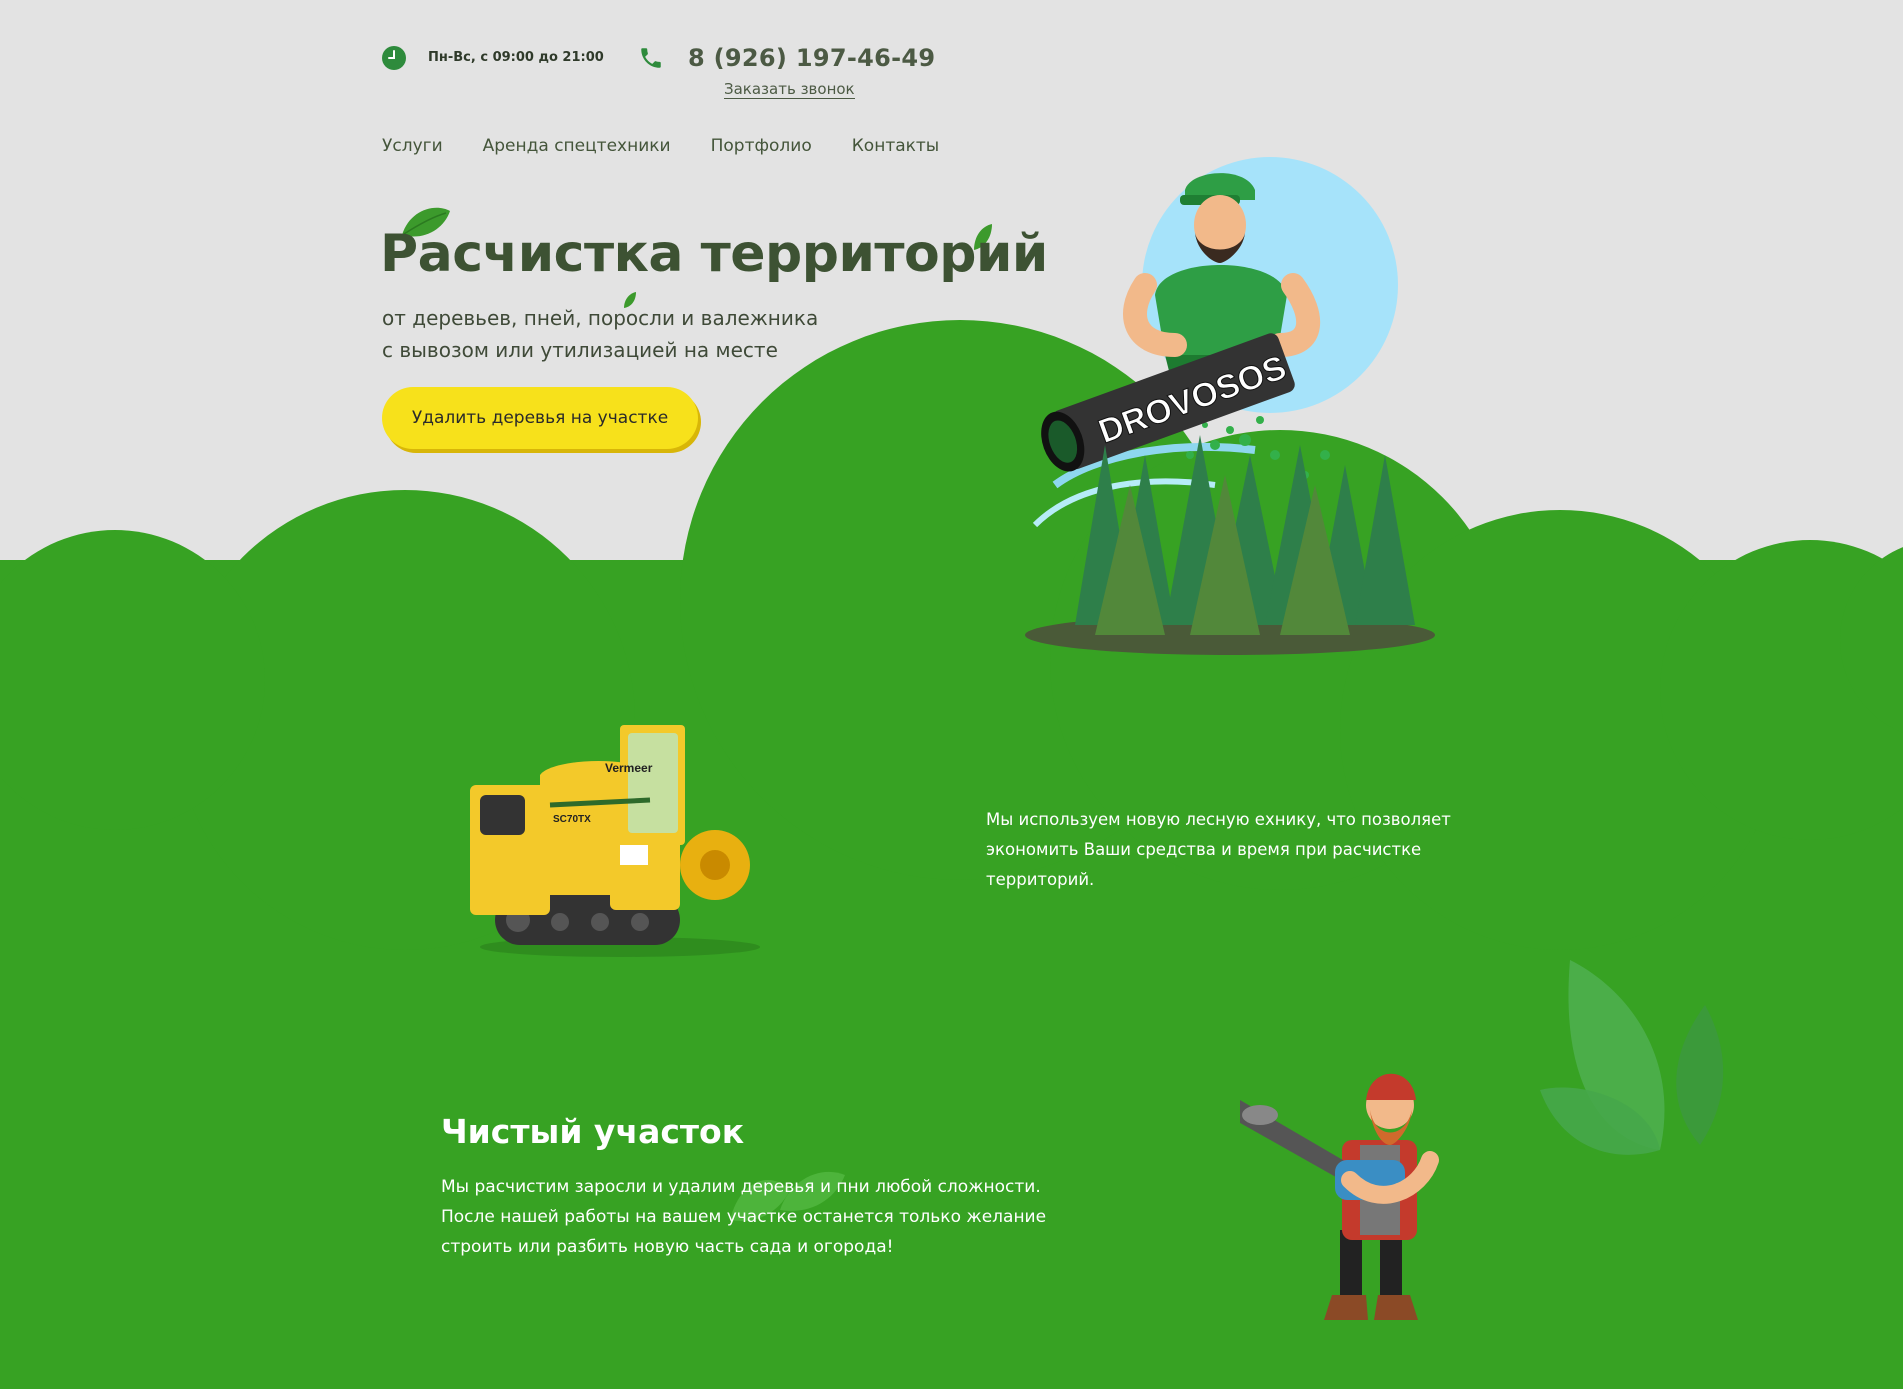 Image resolution: width=1903 pixels, height=1389 pixels. I want to click on phone-number: 8 (926) 197-46-49, so click(811, 58).